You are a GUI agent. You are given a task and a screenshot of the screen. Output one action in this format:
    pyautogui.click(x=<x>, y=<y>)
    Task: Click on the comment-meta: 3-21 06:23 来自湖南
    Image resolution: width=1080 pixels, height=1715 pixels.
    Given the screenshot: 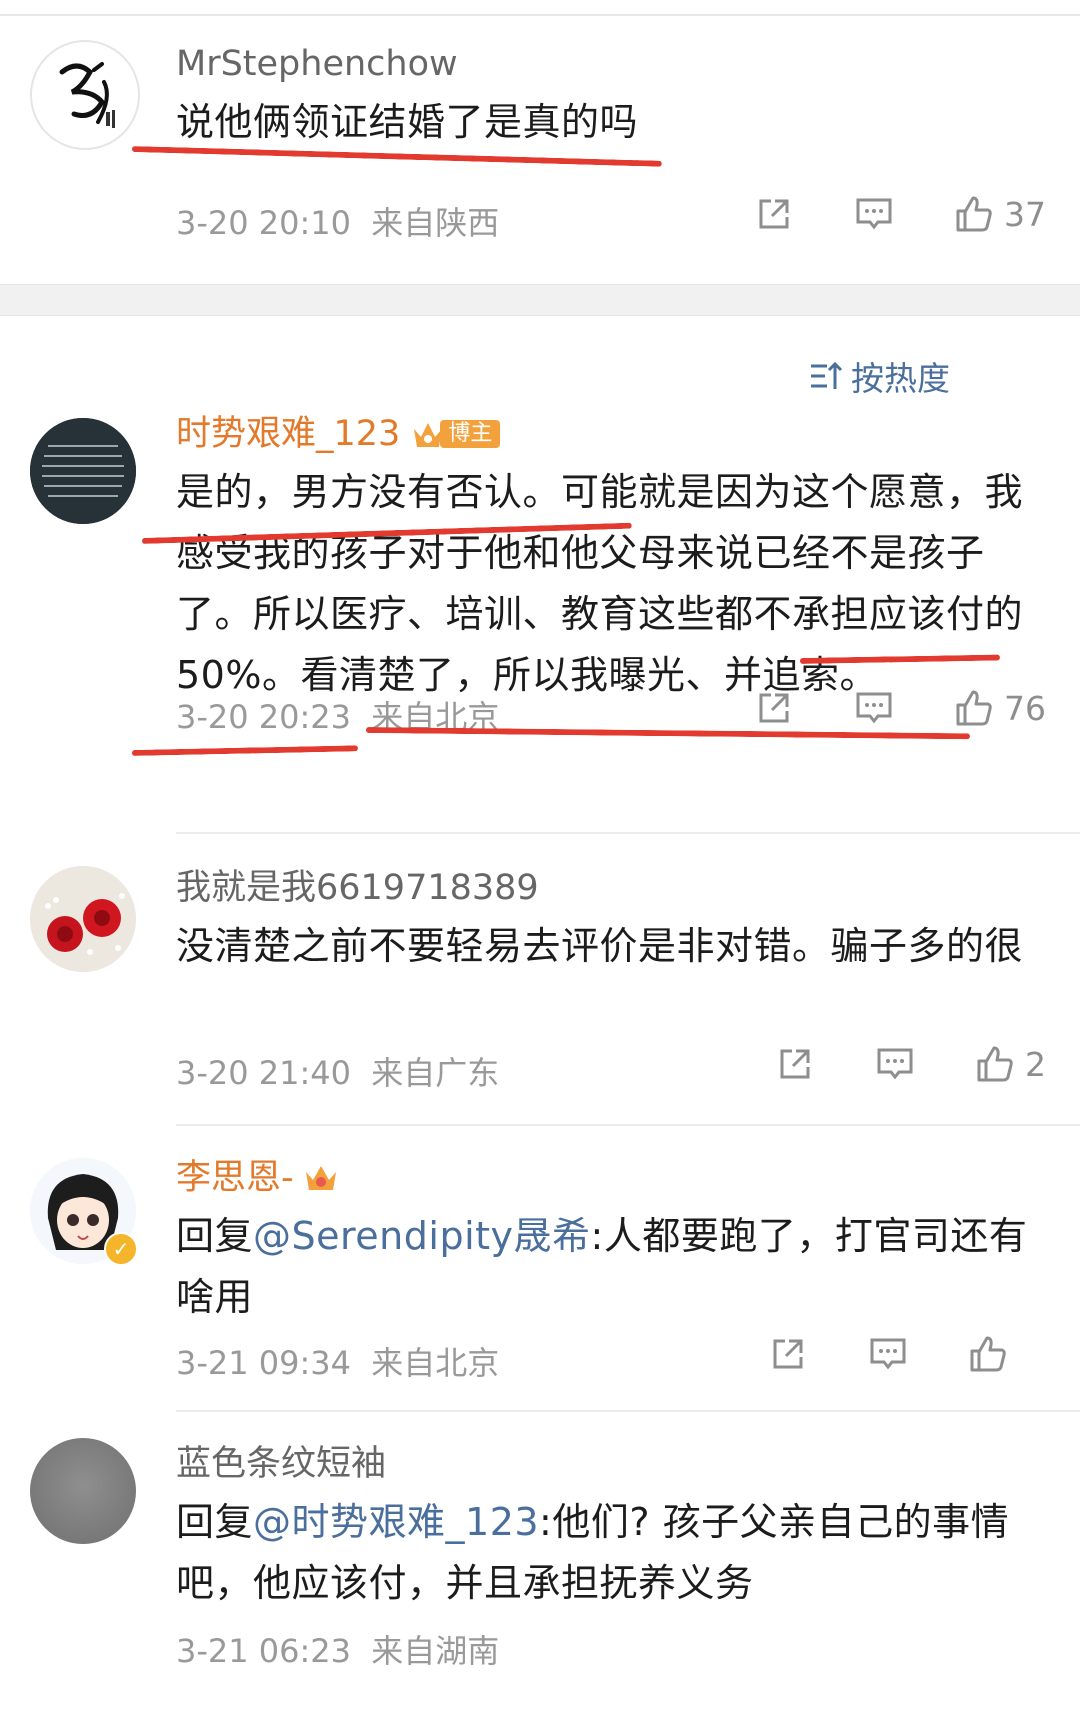 What is the action you would take?
    pyautogui.click(x=337, y=1649)
    